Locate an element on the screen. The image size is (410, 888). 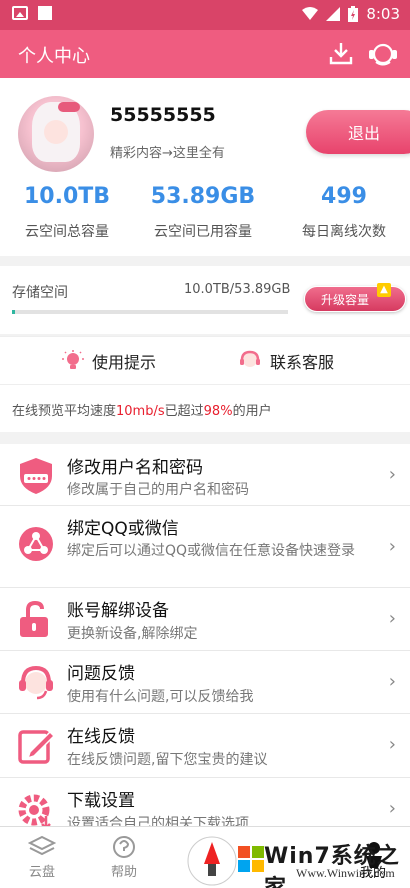
notice-middle: 已超过 is located at coordinates (184, 411).